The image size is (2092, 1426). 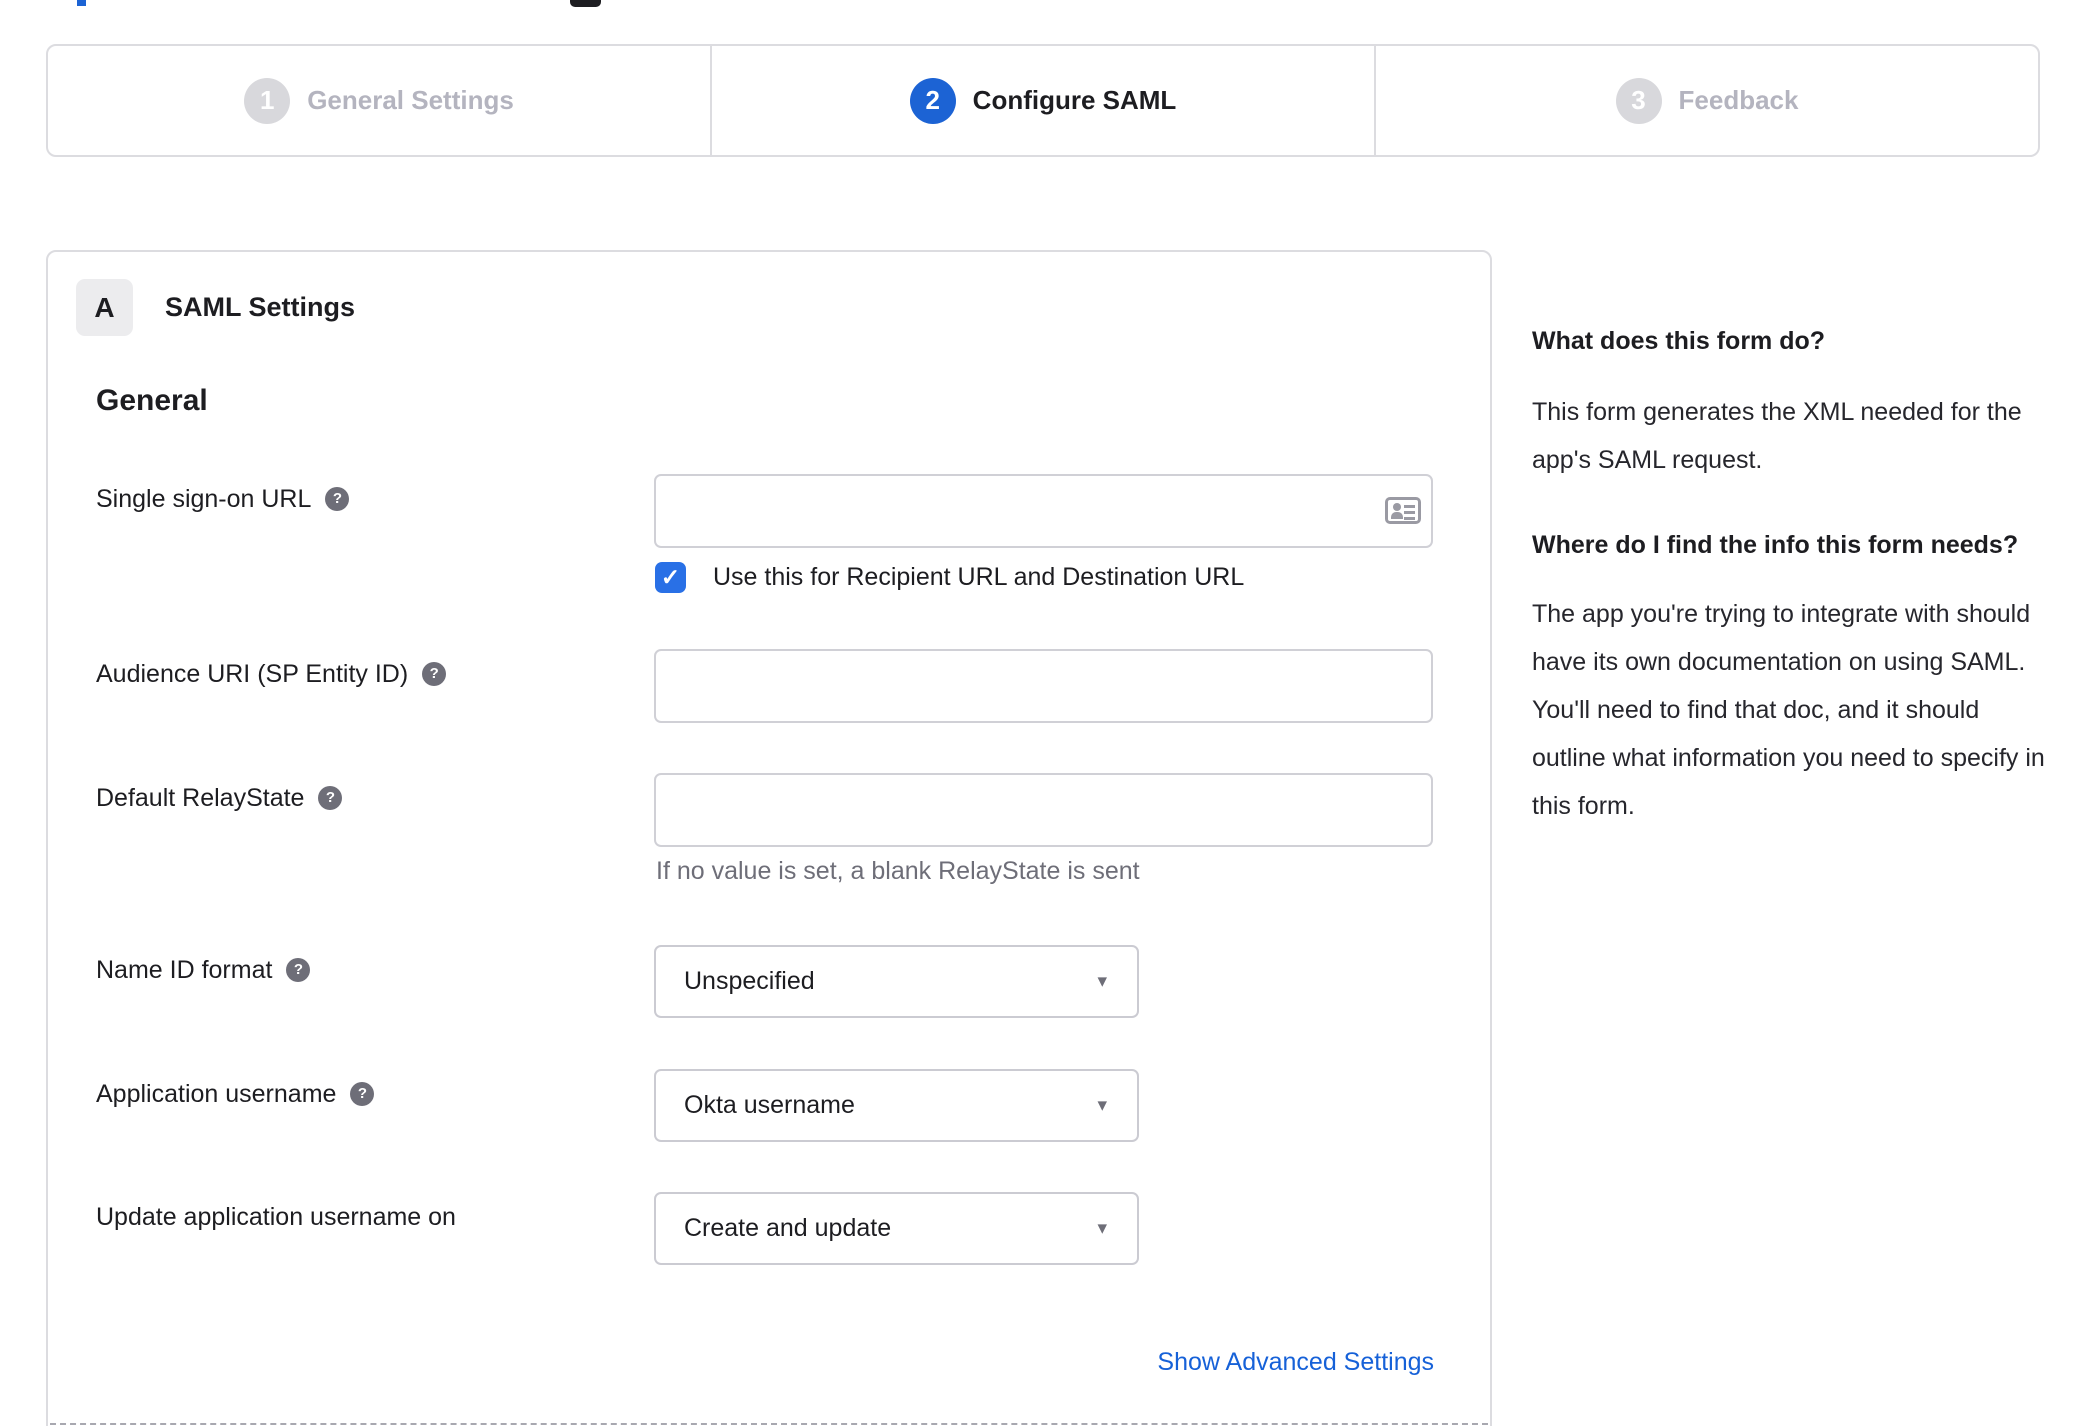 What do you see at coordinates (585, 3) in the screenshot?
I see `top-cutoff-logo-artifact` at bounding box center [585, 3].